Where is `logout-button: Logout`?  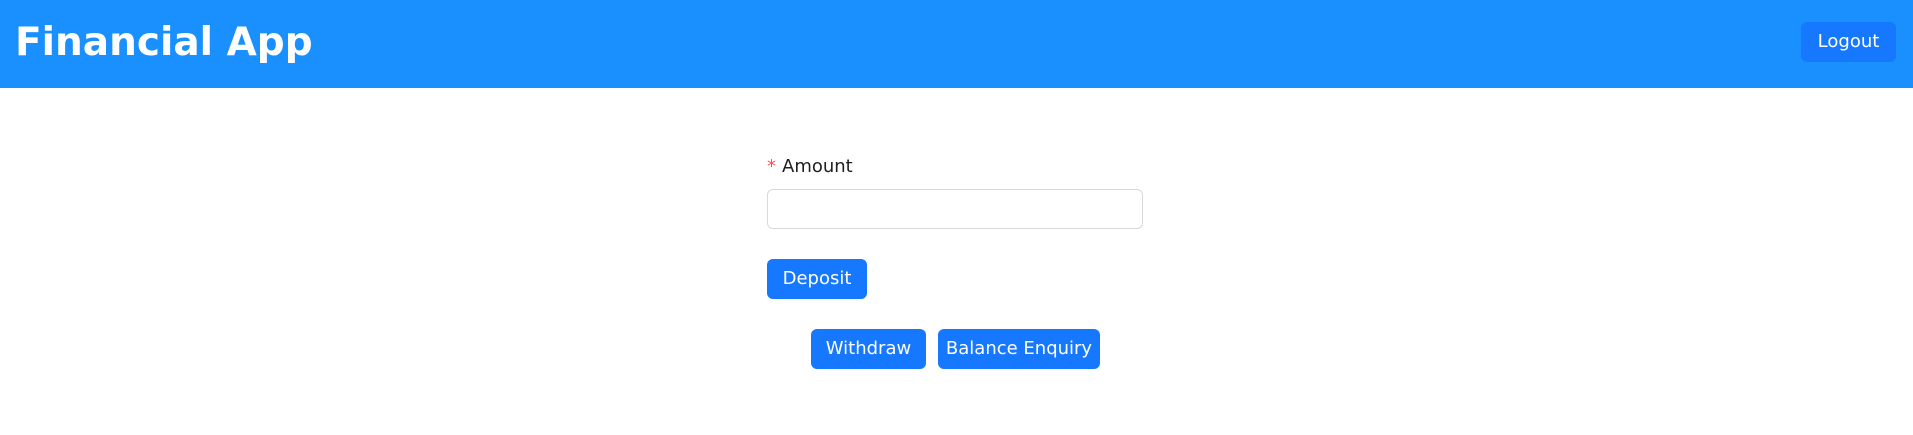 logout-button: Logout is located at coordinates (1848, 42).